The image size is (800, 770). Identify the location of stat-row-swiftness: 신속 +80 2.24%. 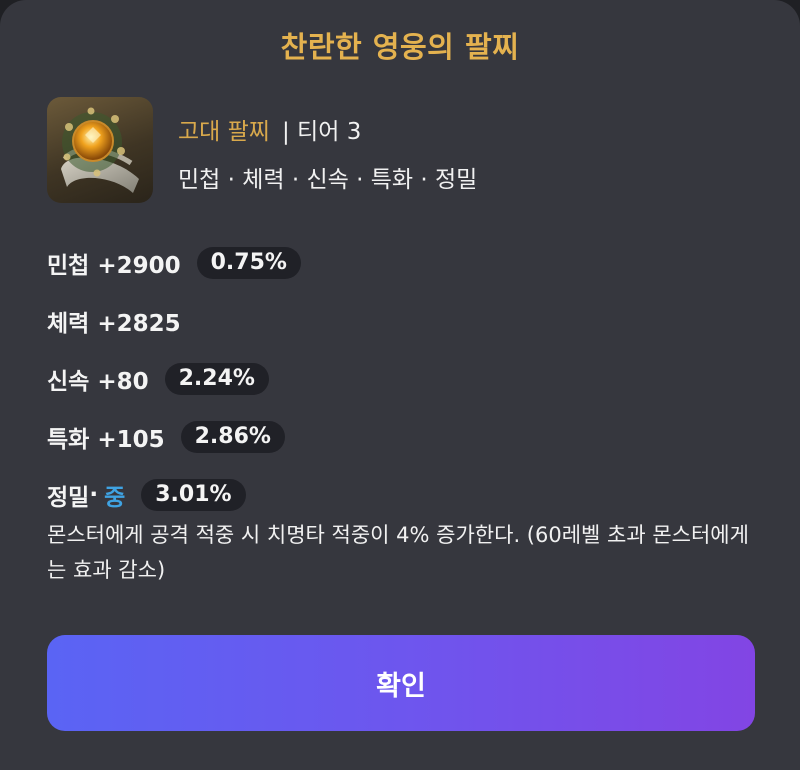
(158, 379).